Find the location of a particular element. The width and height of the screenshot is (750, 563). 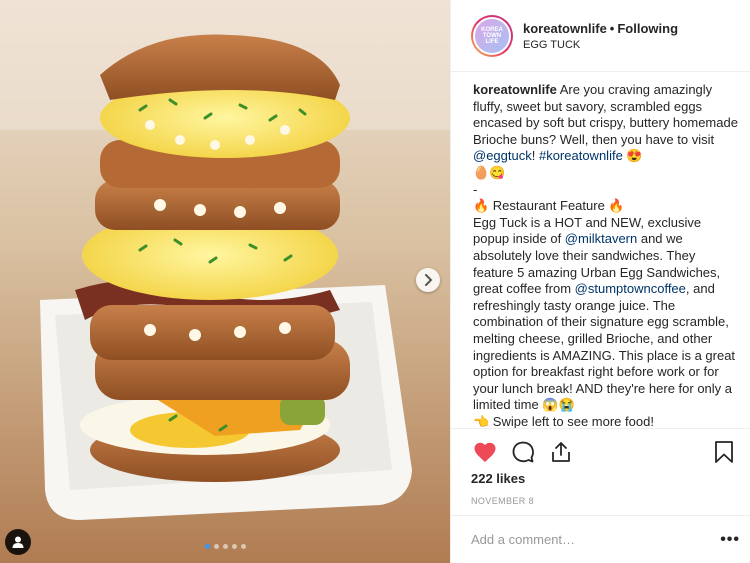

header-text: koreatownlife • Following EGG TUCK is located at coordinates (600, 36).